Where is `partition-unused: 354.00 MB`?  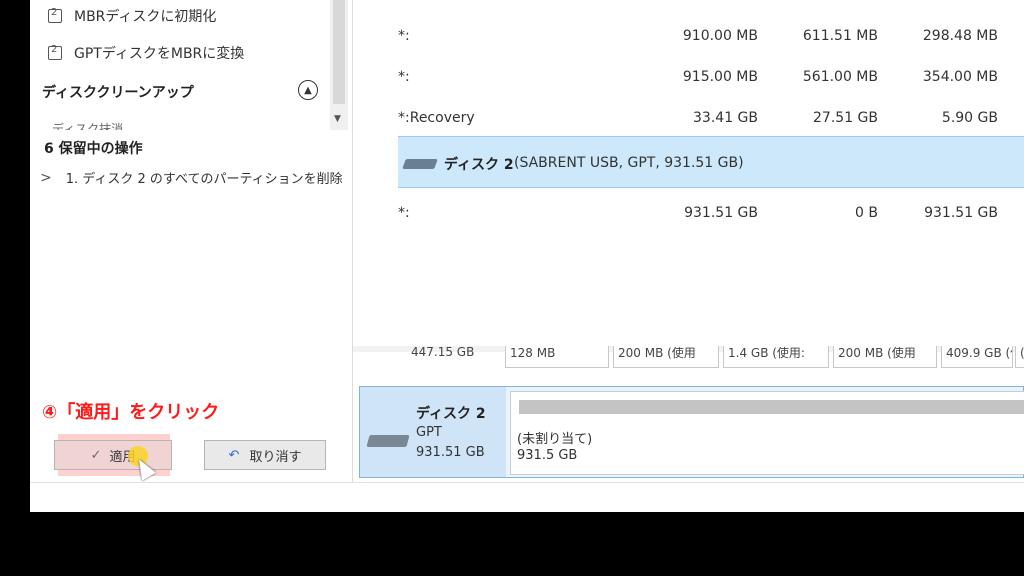 partition-unused: 354.00 MB is located at coordinates (960, 77).